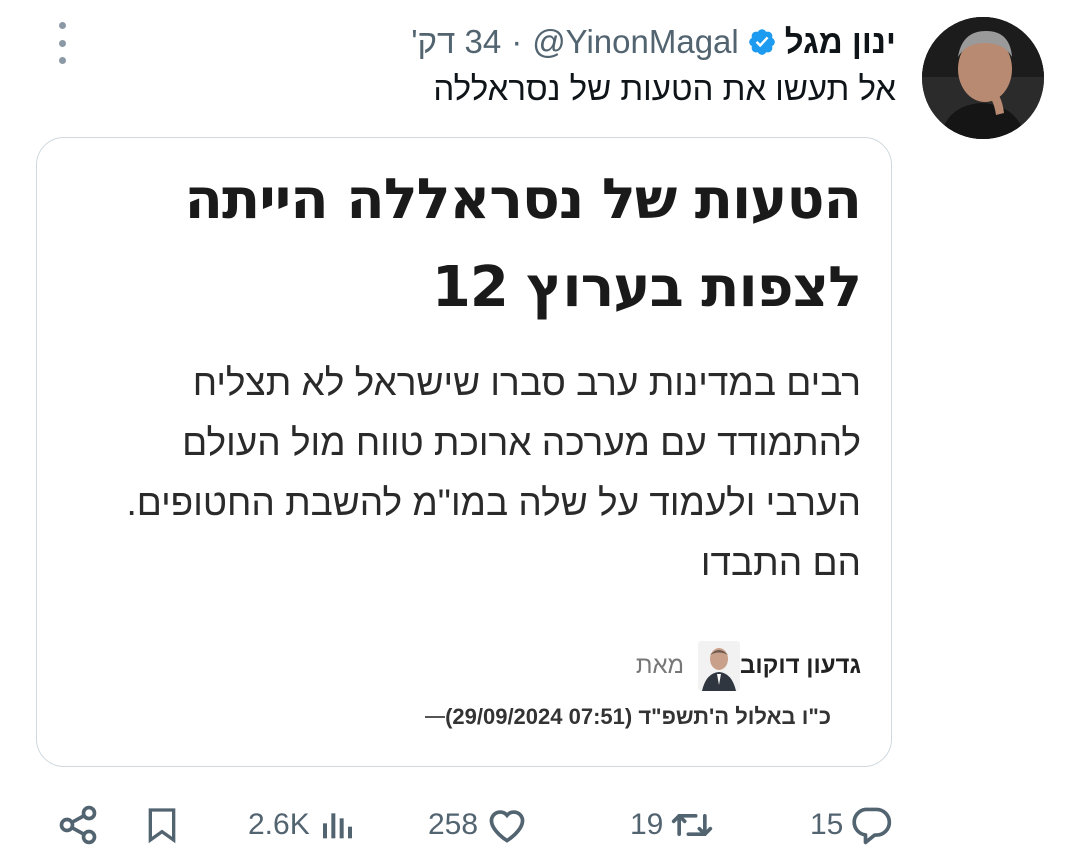  What do you see at coordinates (840, 42) in the screenshot?
I see `author-name: ינון מגל` at bounding box center [840, 42].